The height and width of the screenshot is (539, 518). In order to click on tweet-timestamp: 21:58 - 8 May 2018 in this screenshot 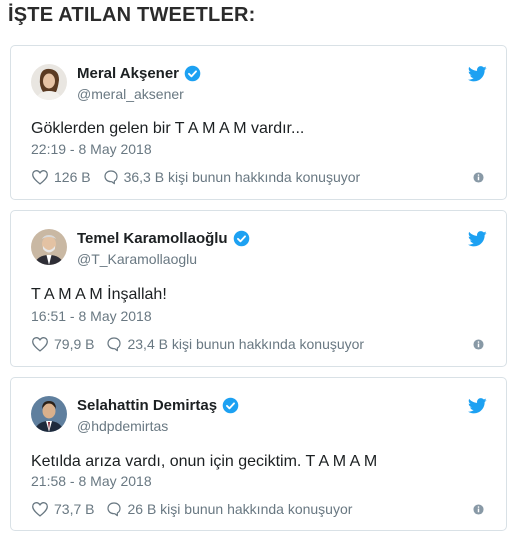, I will do `click(91, 481)`.